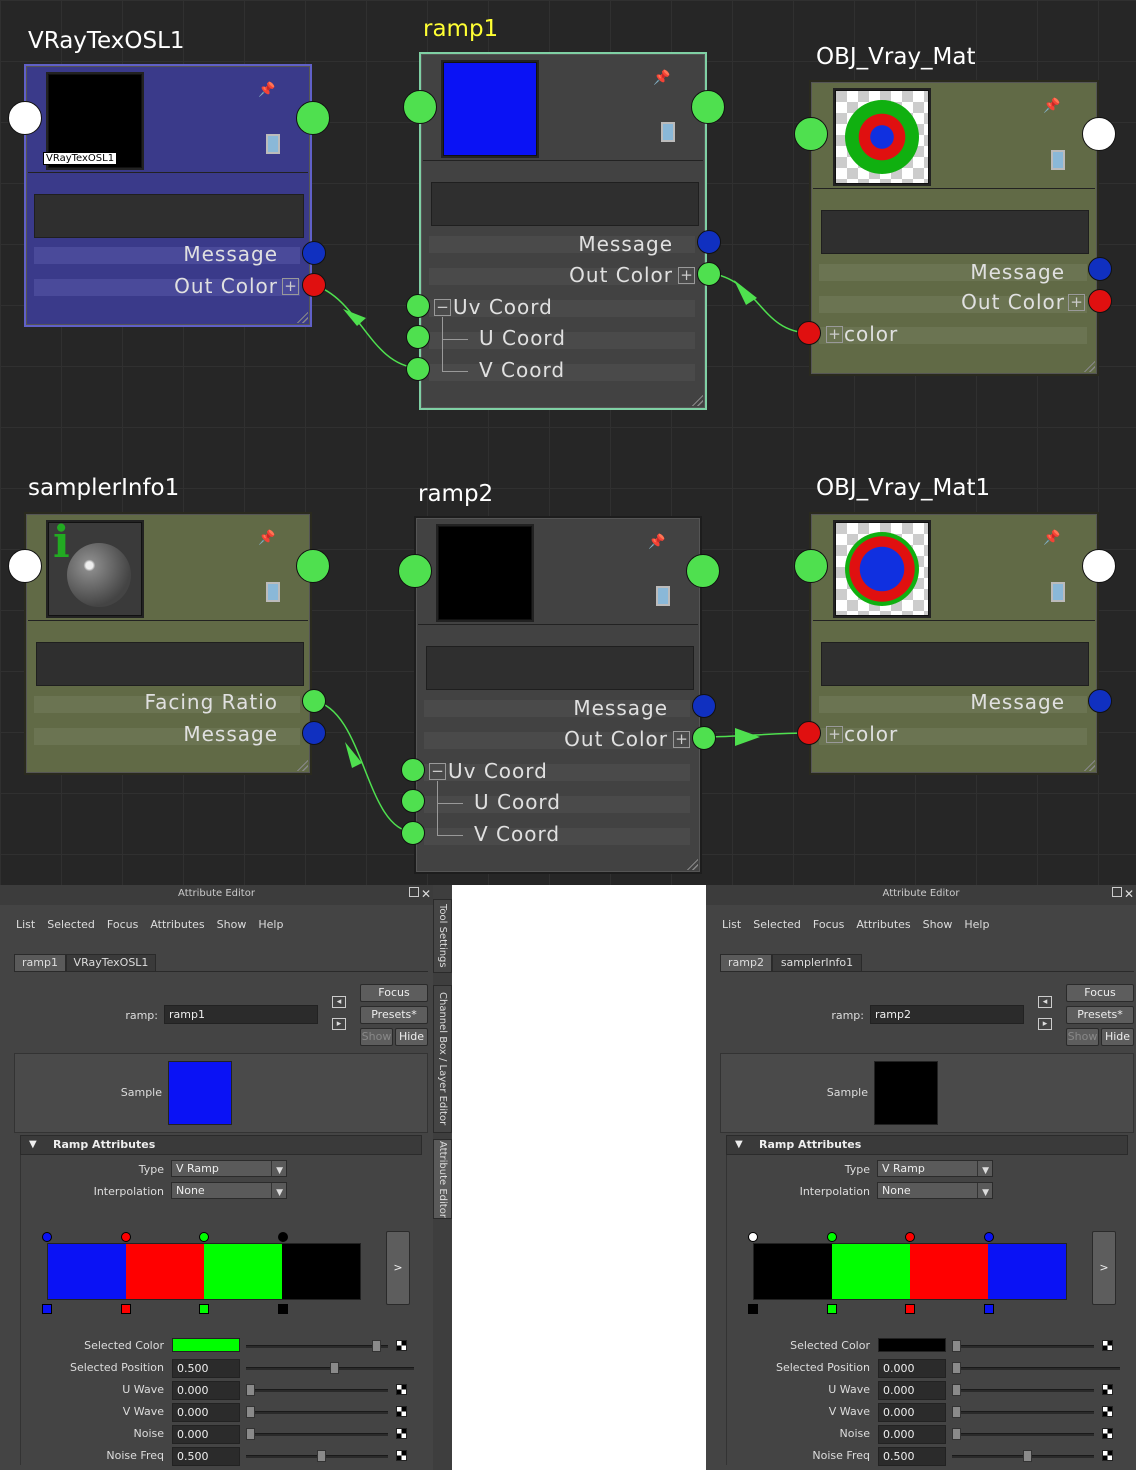 This screenshot has width=1136, height=1470. I want to click on ramp-gradient, so click(910, 1271).